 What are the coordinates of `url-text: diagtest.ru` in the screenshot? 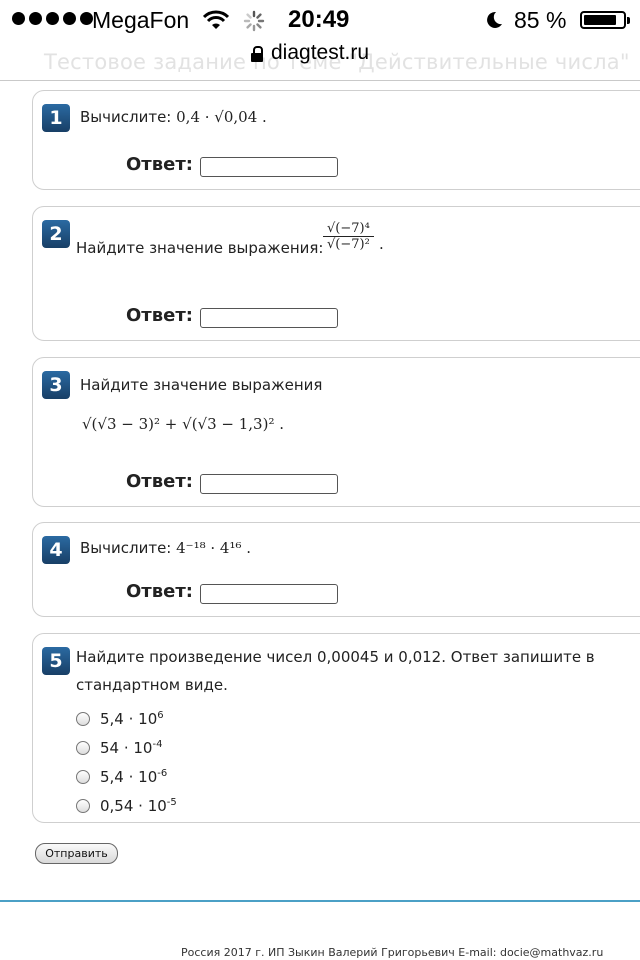 It's located at (320, 53).